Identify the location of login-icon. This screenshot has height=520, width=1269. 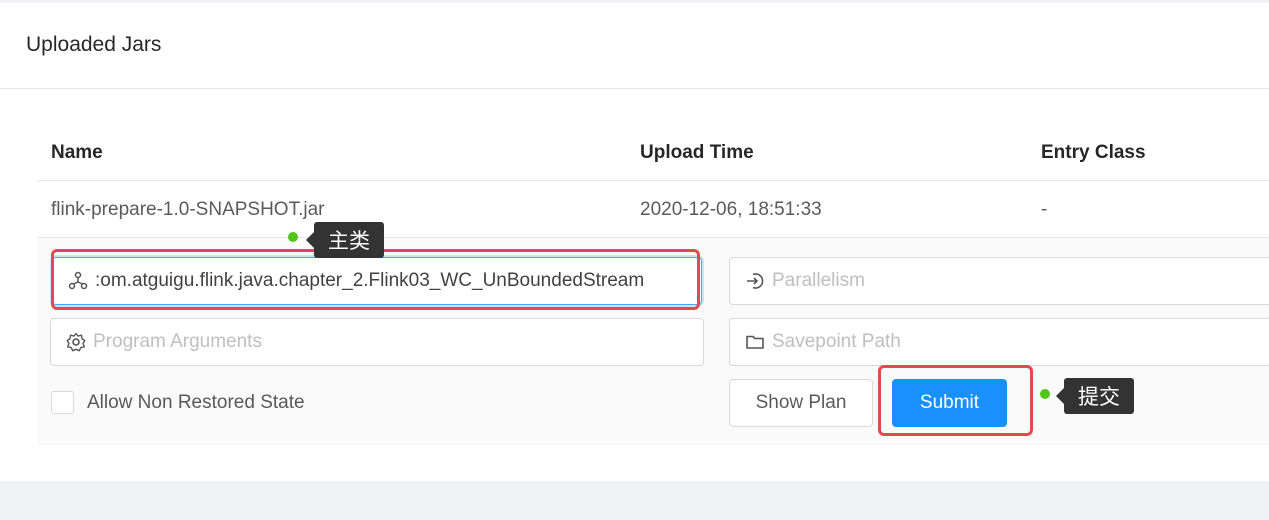
(755, 281).